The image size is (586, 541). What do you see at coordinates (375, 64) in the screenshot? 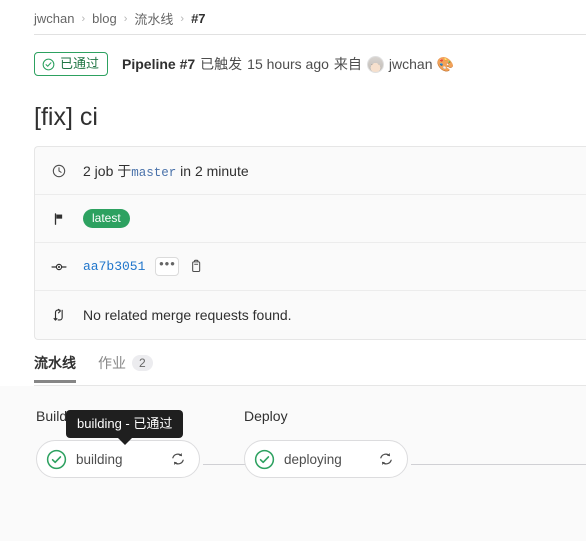
I see `avatar` at bounding box center [375, 64].